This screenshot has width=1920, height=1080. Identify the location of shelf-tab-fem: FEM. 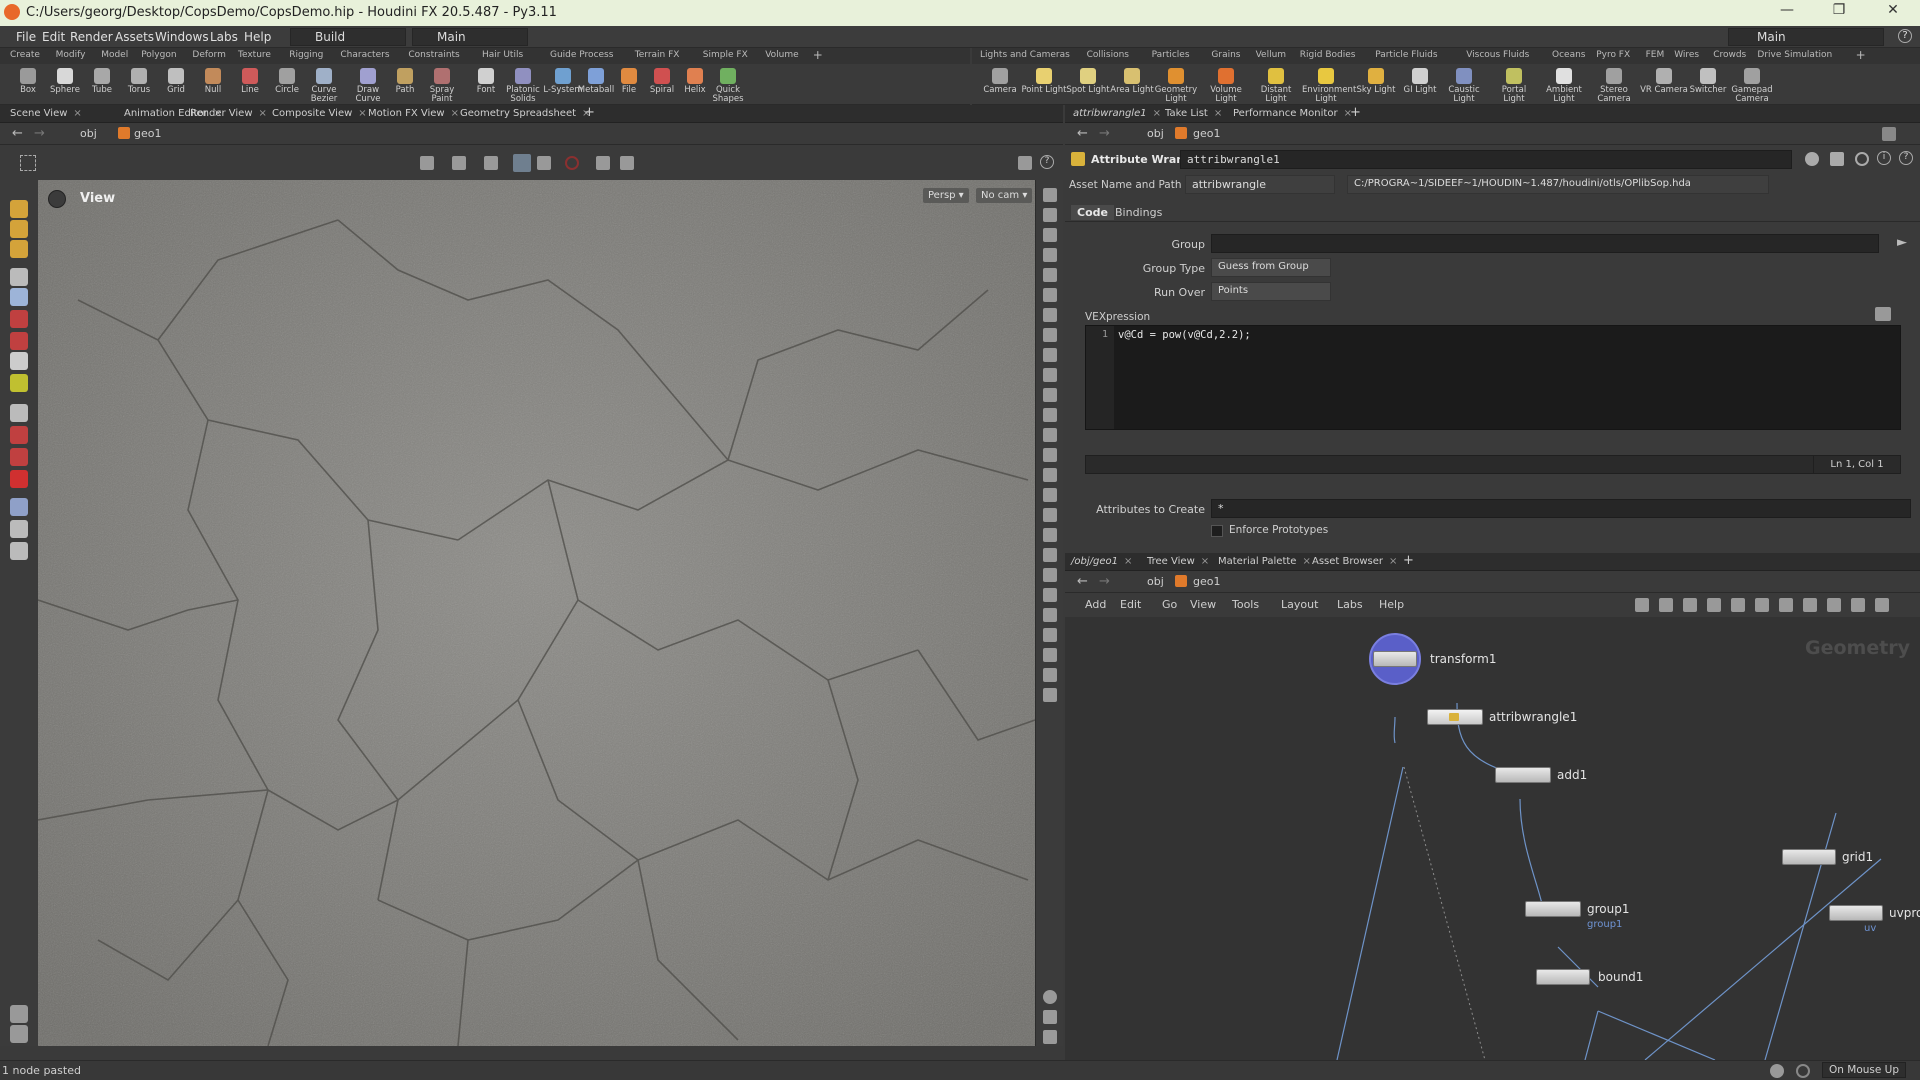
(1655, 55).